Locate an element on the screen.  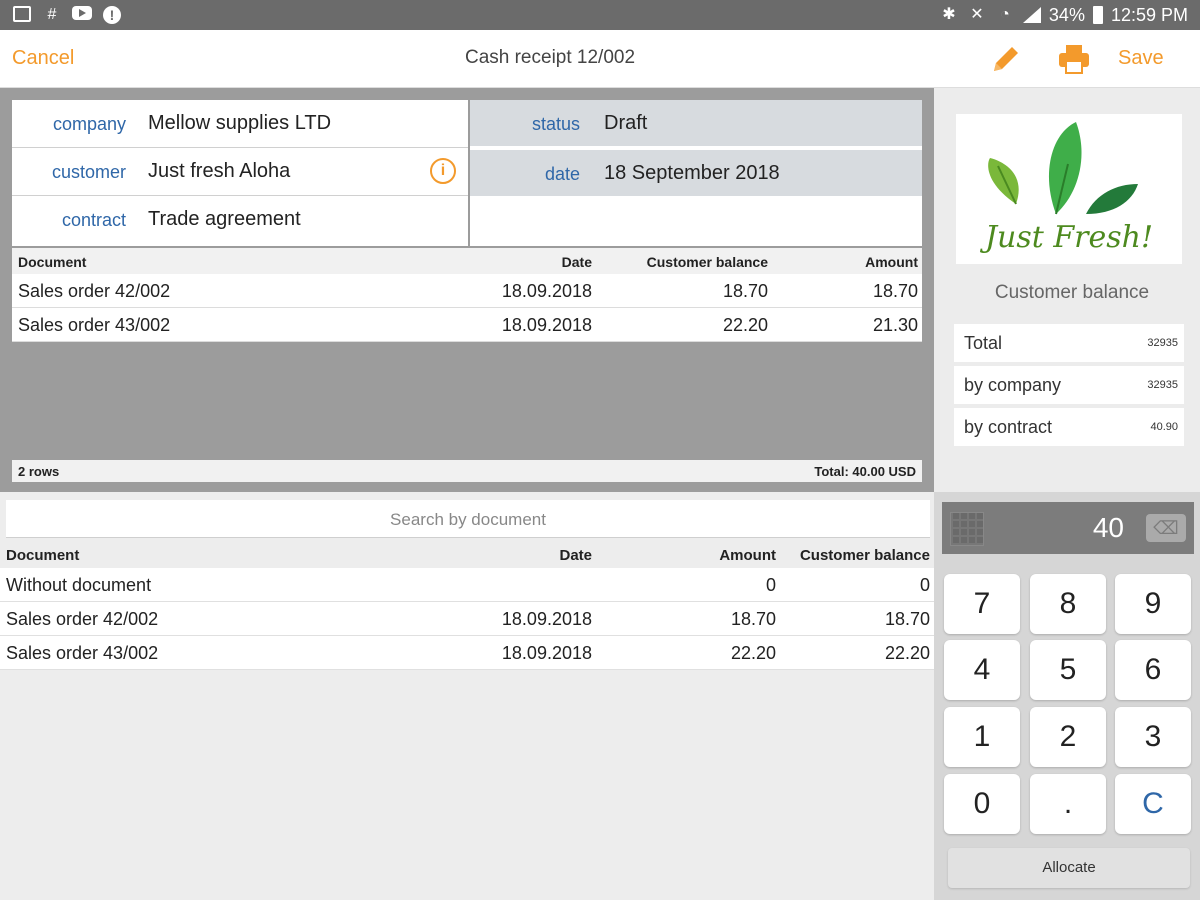
search-input: Search by document is located at coordinates (468, 519).